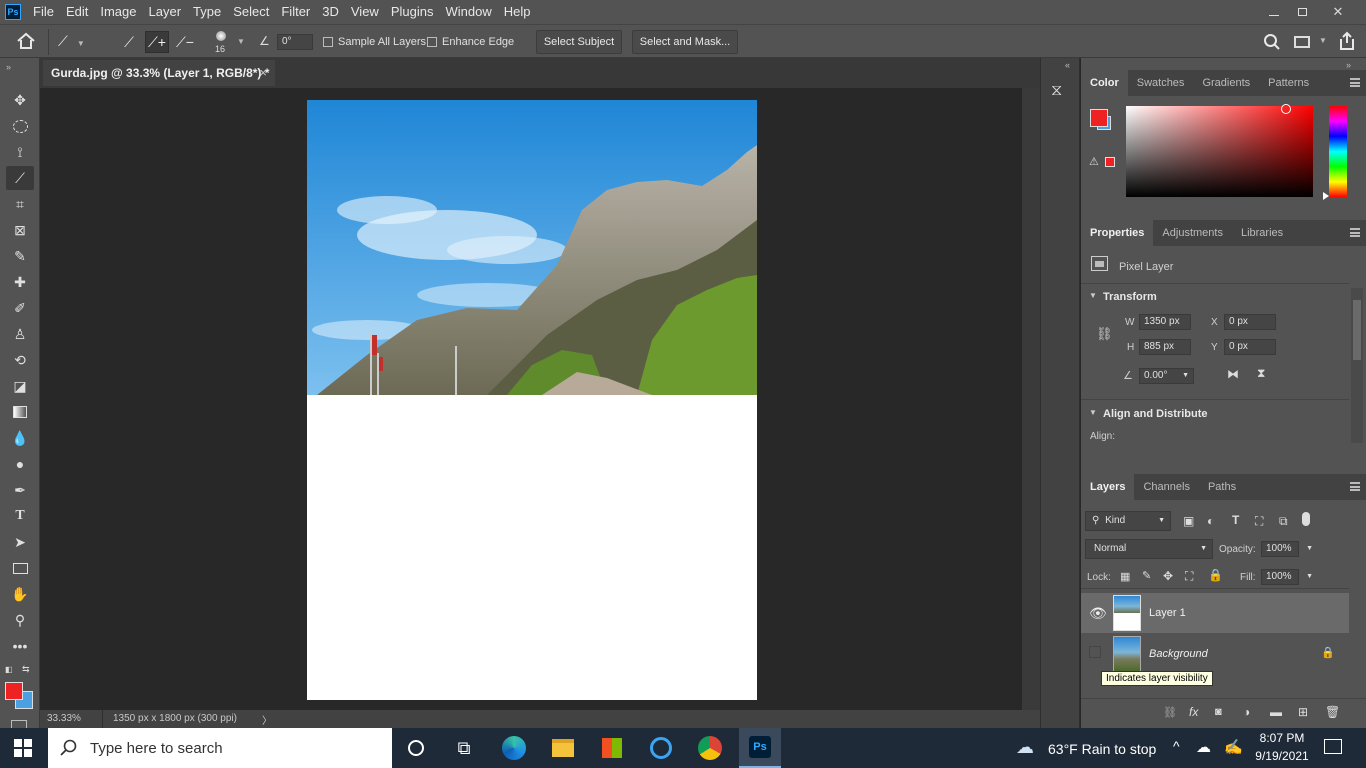 Image resolution: width=1366 pixels, height=768 pixels. Describe the element at coordinates (20, 100) in the screenshot. I see `move-tool: ✥` at that location.